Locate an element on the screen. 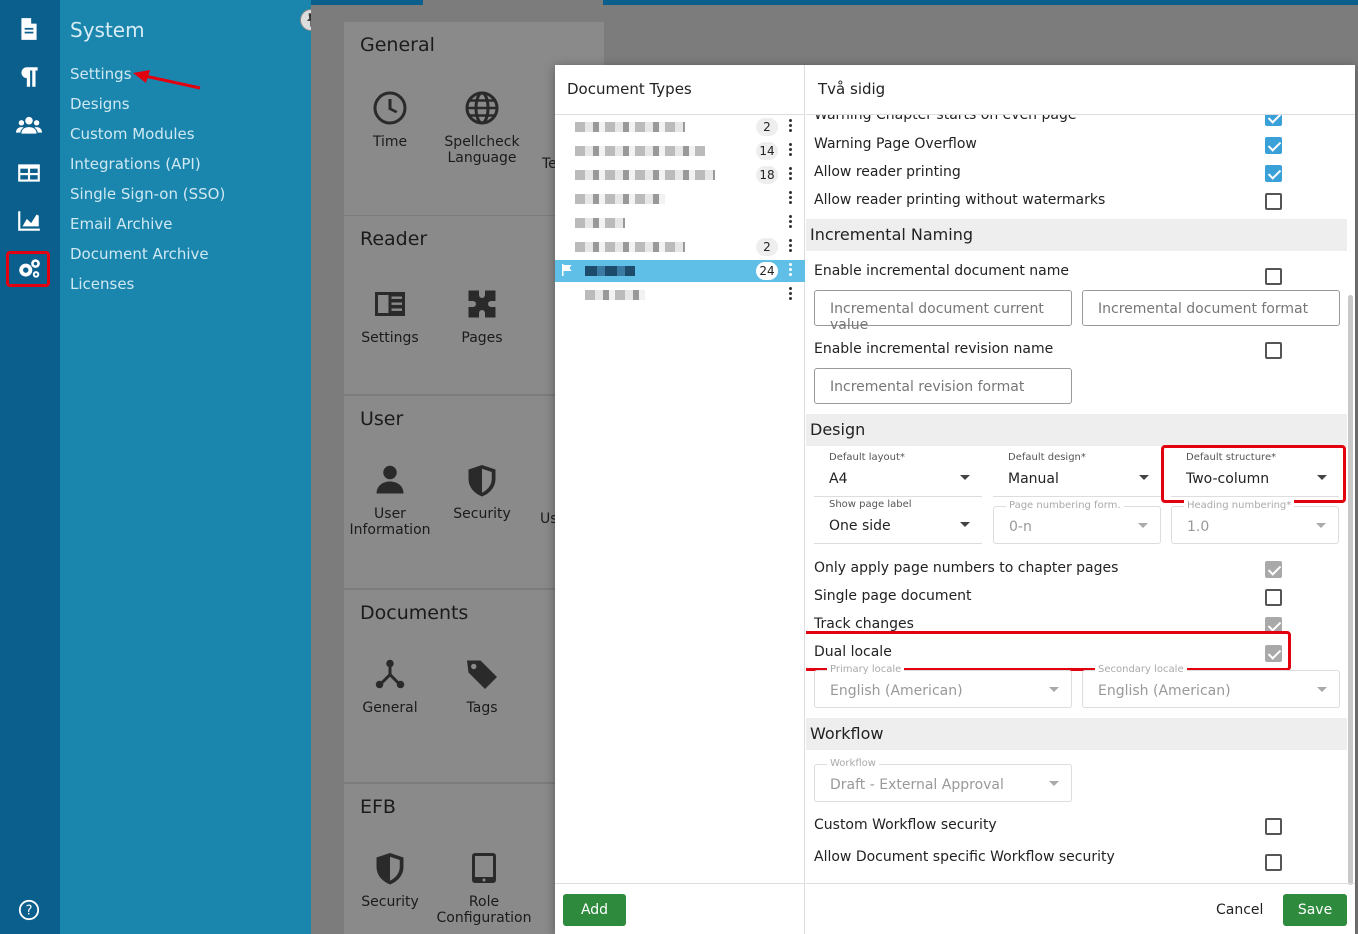  add-button: Add is located at coordinates (594, 910).